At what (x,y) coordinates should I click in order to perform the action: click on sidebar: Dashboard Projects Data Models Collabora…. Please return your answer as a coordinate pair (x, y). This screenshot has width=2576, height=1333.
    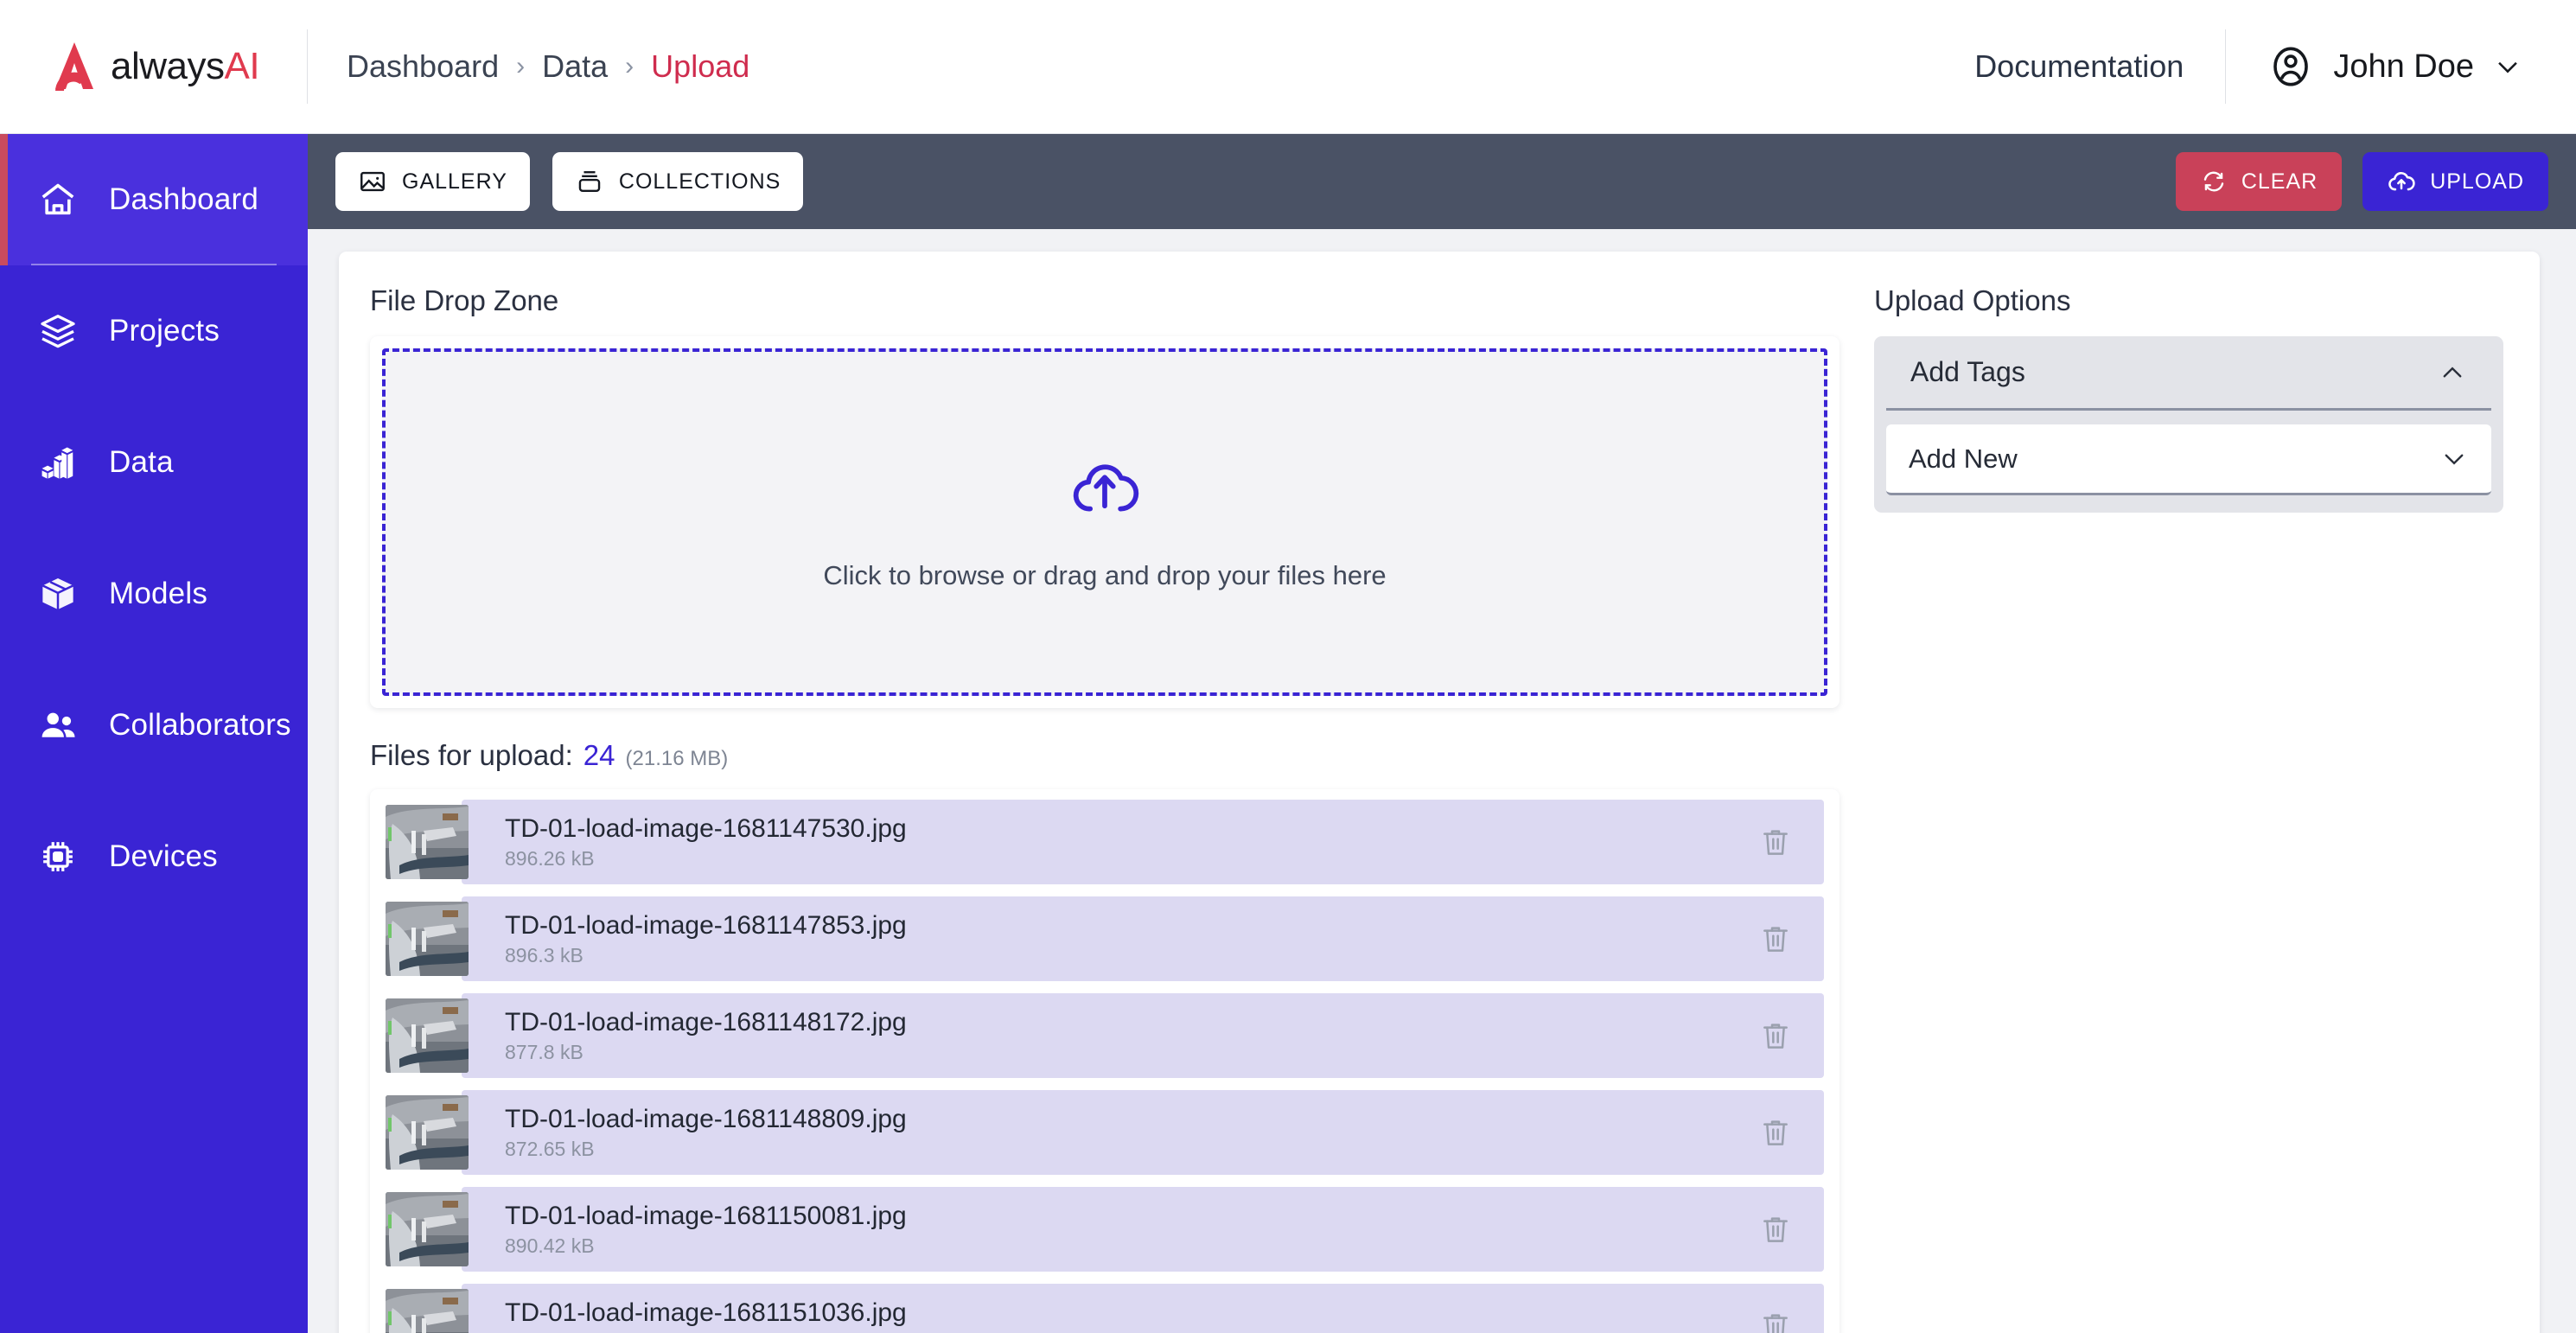
    Looking at the image, I should click on (154, 733).